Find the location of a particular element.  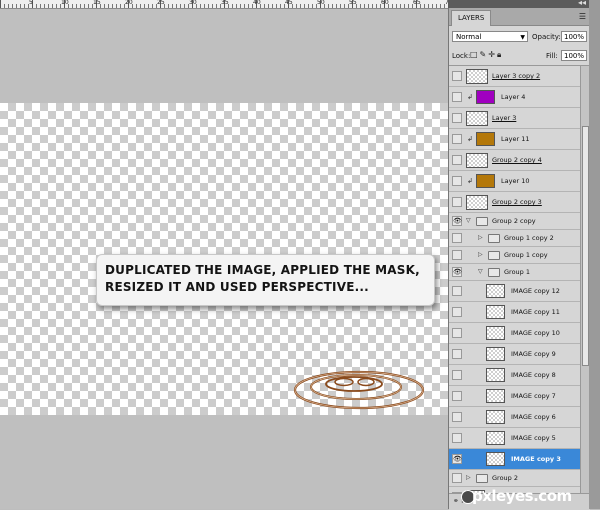

layer-row: ↲ Layer 11 is located at coordinates (514, 139).